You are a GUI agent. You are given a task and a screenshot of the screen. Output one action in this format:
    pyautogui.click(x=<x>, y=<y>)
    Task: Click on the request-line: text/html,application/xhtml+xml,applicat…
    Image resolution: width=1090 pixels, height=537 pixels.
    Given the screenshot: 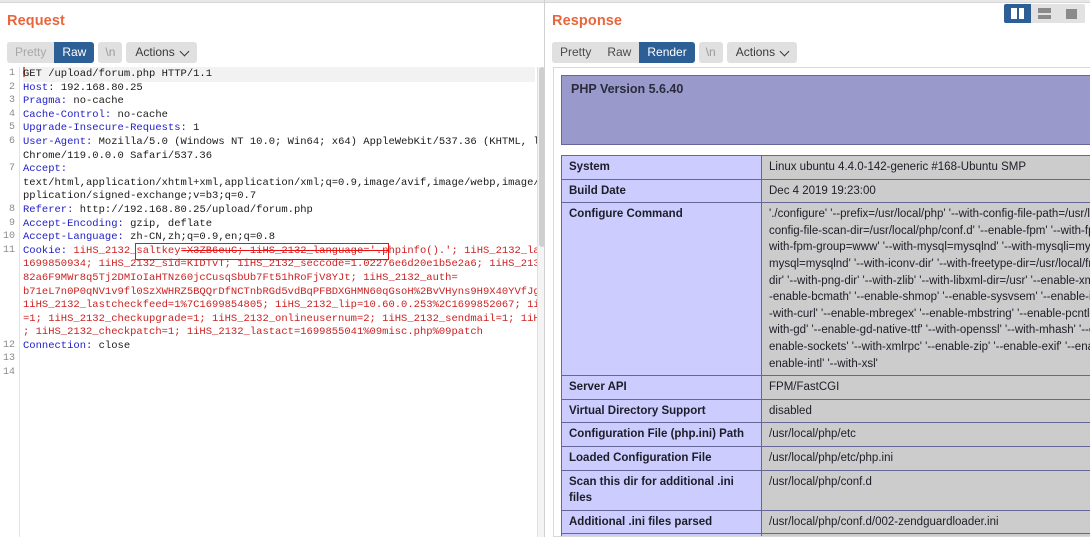 What is the action you would take?
    pyautogui.click(x=280, y=182)
    